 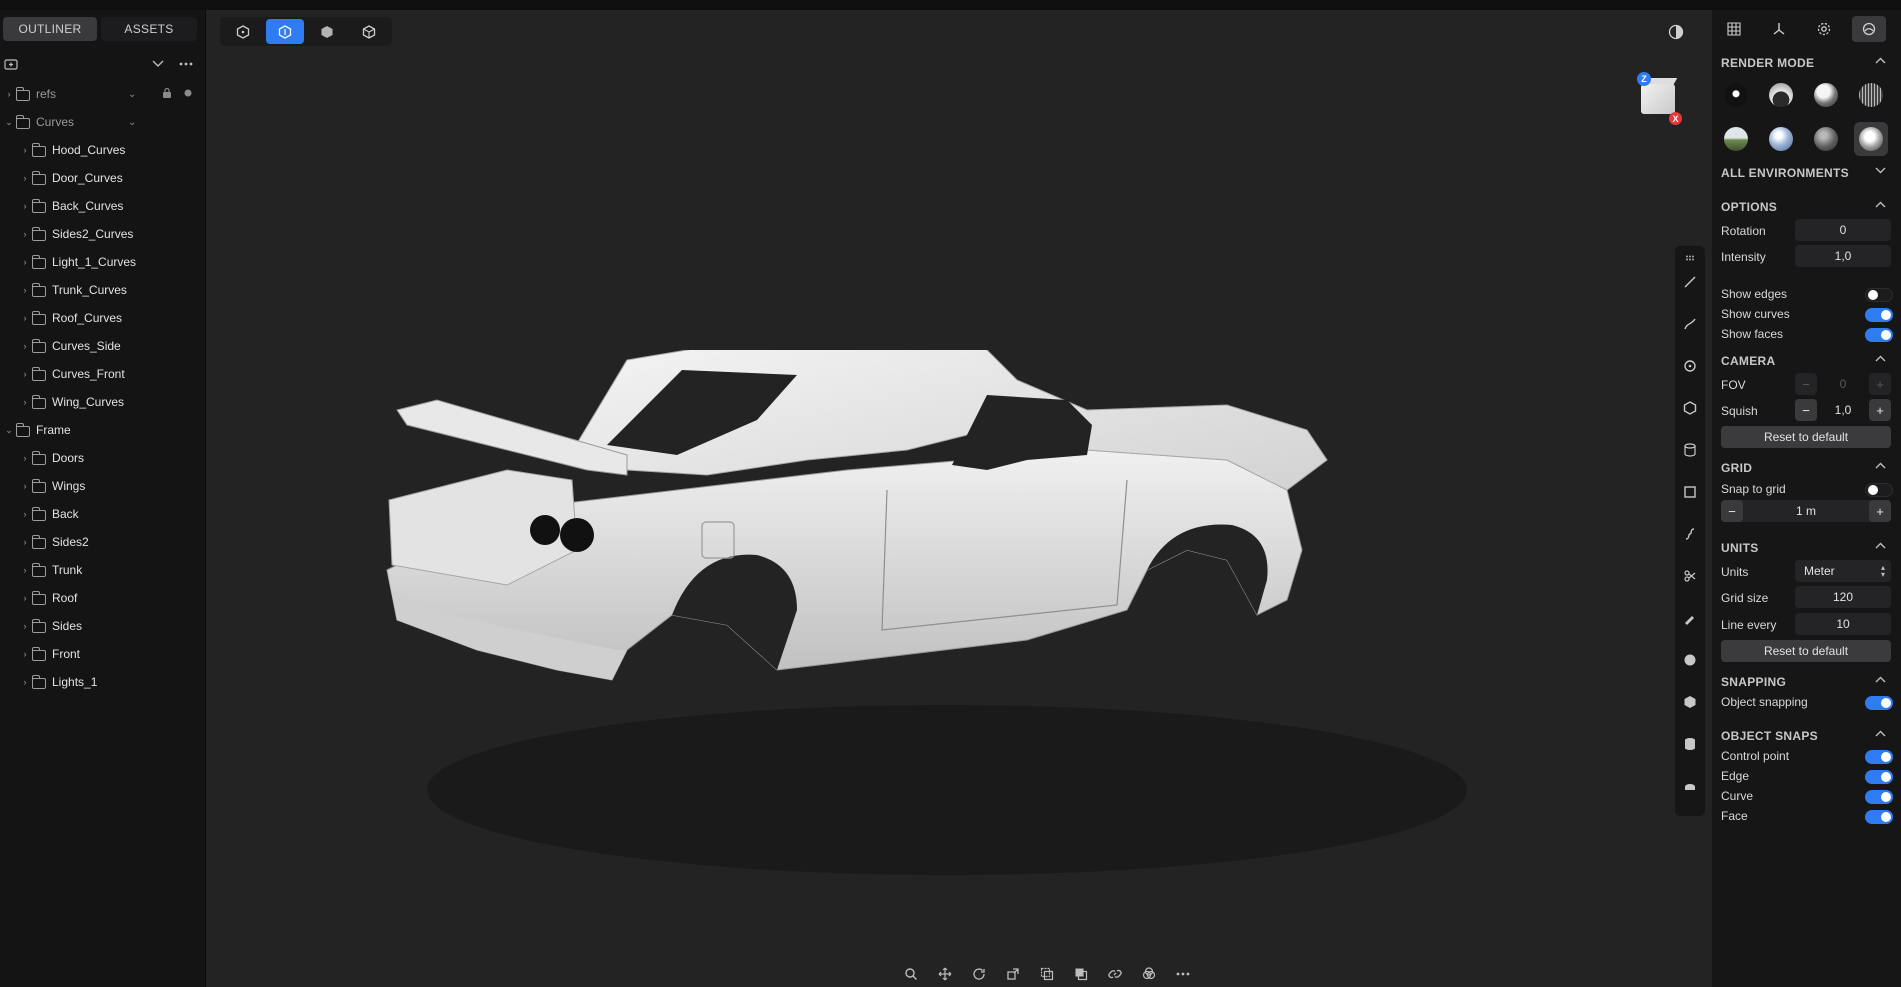 I want to click on snap-to-grid-toggle, so click(x=1879, y=490).